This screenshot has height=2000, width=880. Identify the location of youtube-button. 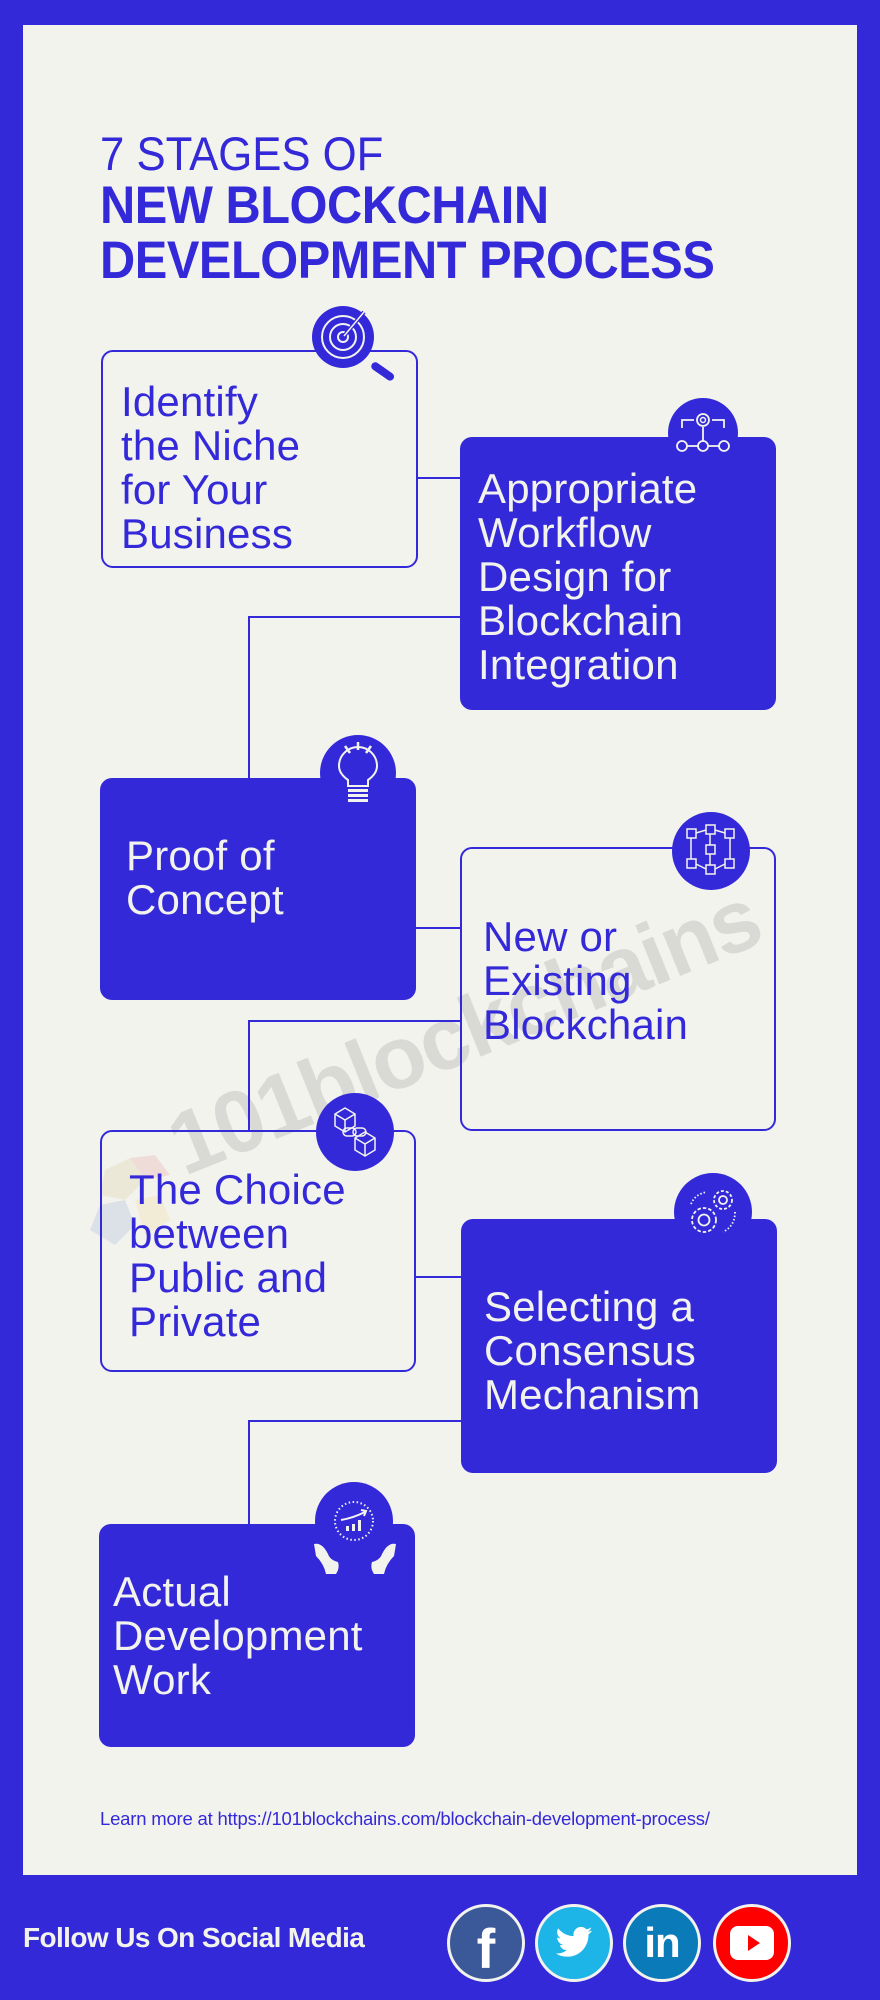
(752, 1943).